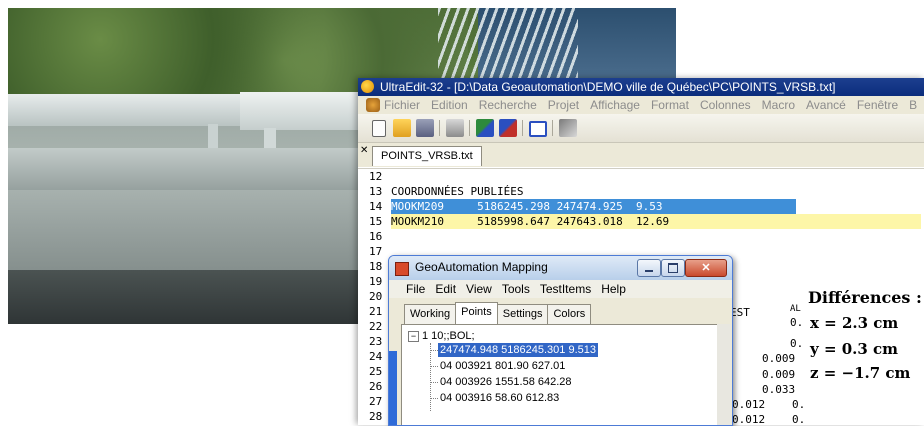 Image resolution: width=924 pixels, height=426 pixels. Describe the element at coordinates (854, 349) in the screenshot. I see `difference-y: y = 0.3 cm` at that location.